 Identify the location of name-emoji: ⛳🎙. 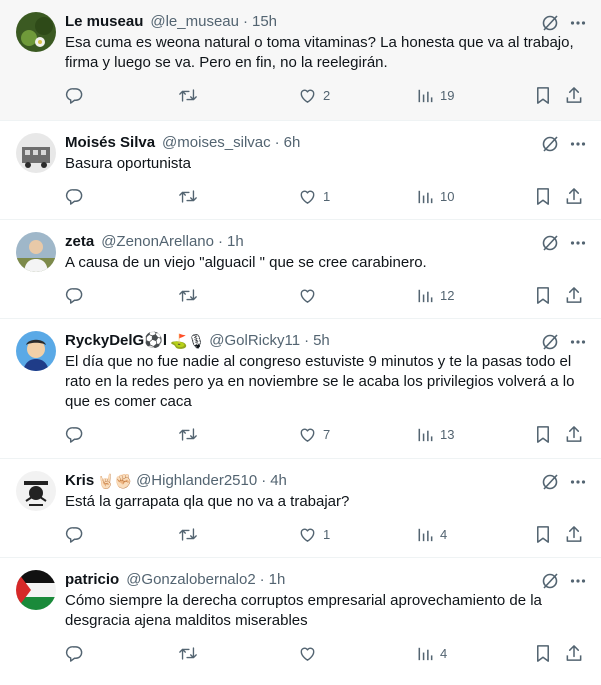
(188, 341).